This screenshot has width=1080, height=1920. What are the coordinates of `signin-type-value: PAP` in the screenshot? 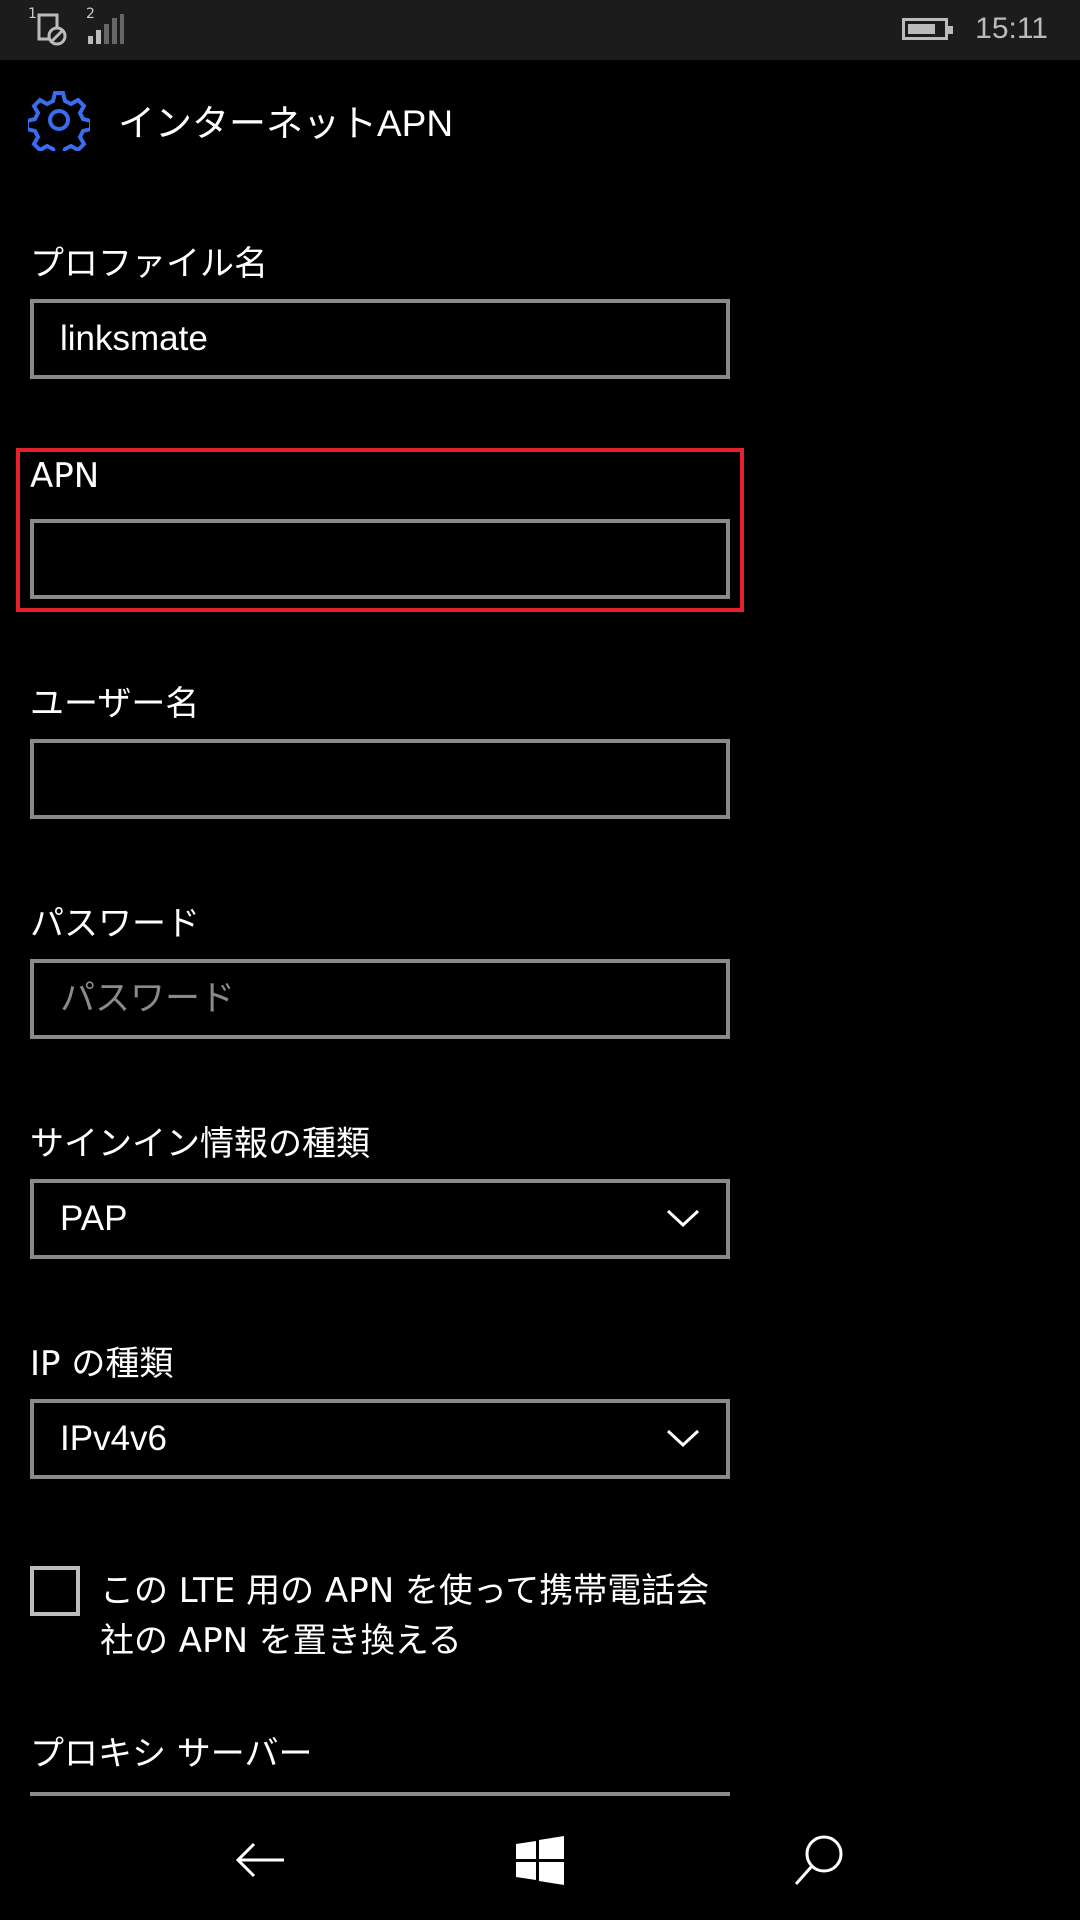 It's located at (94, 1218).